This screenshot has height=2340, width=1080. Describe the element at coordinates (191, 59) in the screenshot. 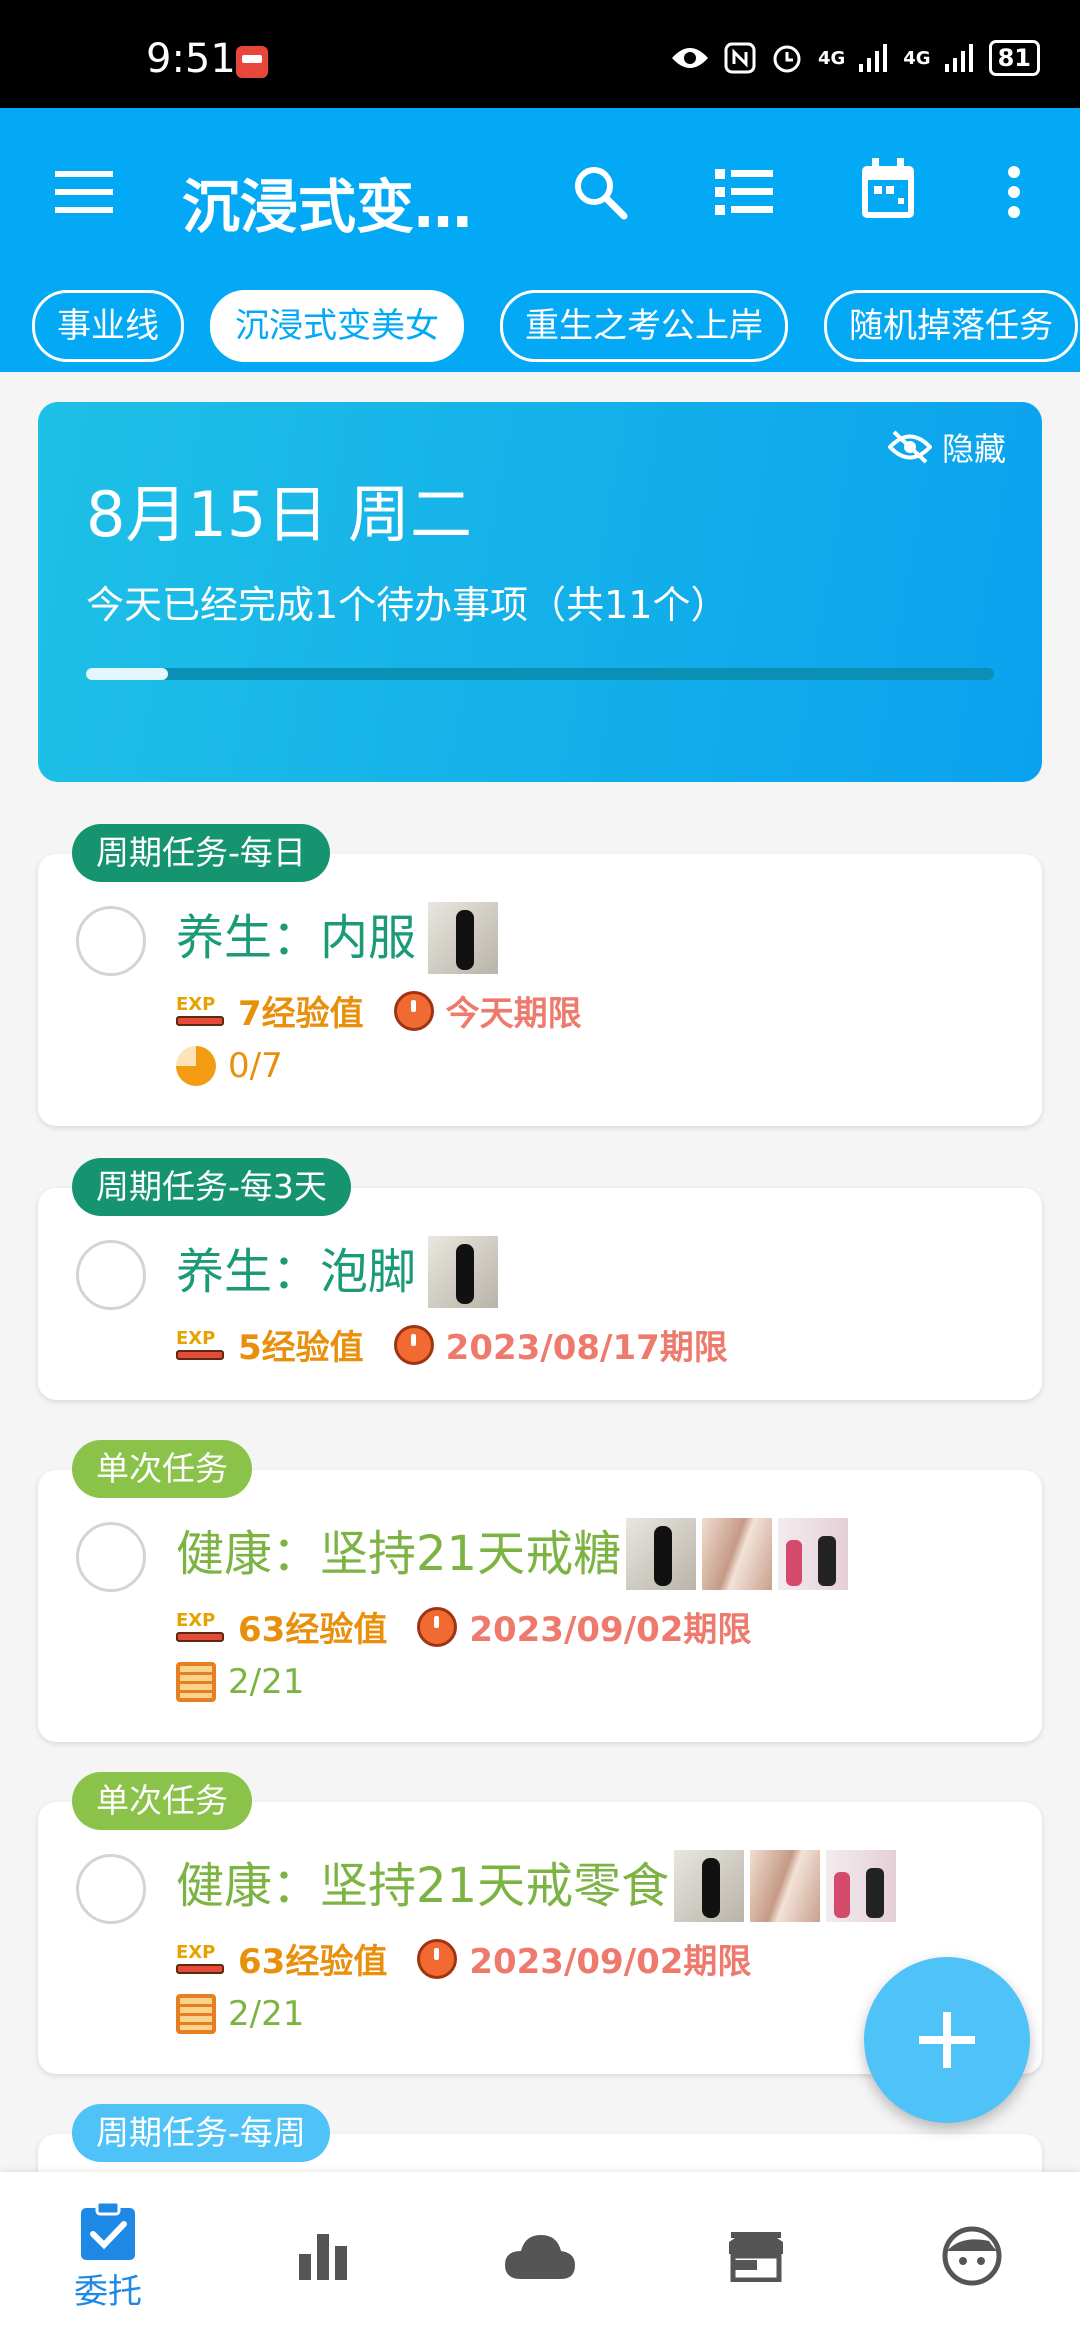

I see `clock: 9:51` at that location.